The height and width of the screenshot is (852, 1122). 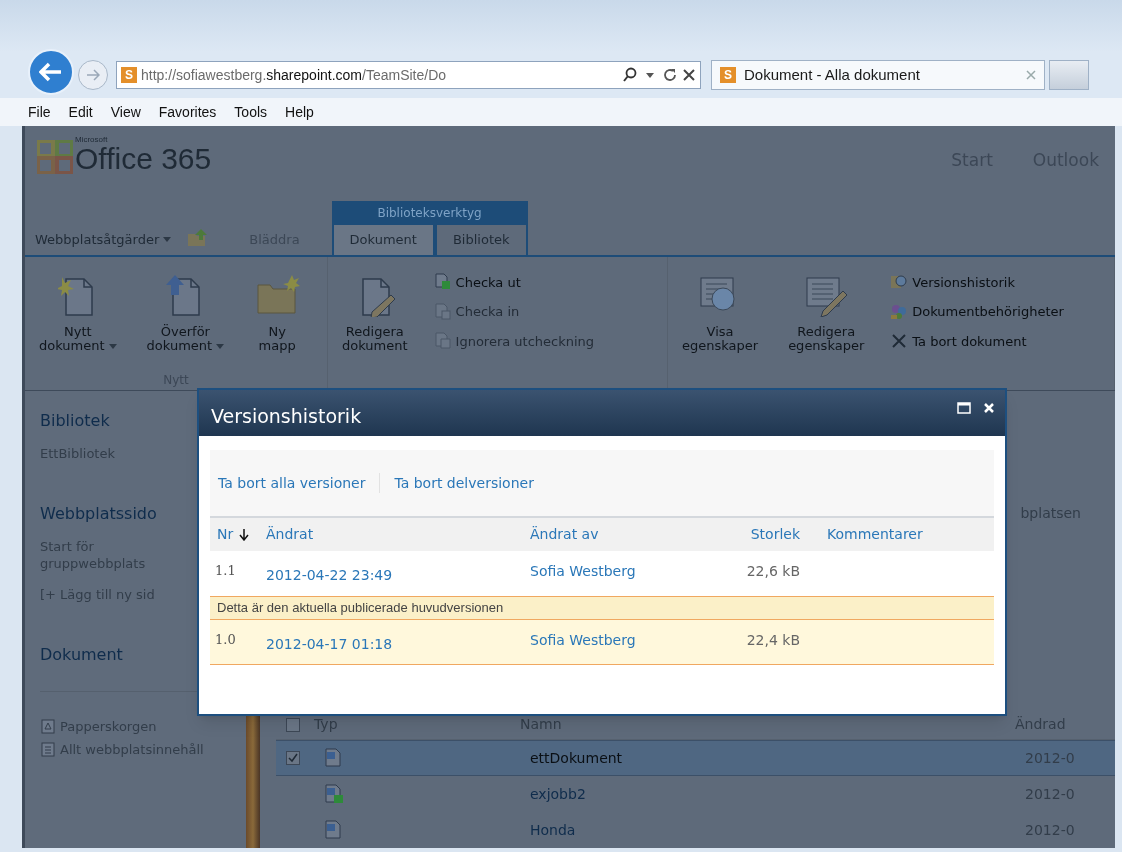 I want to click on forward-arrow-icon, so click(x=93, y=75).